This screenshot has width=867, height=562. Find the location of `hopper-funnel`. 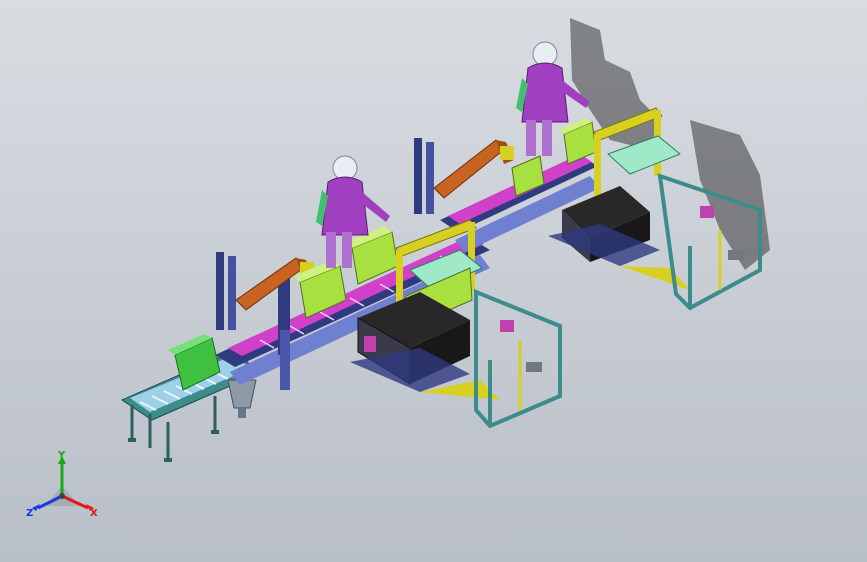

hopper-funnel is located at coordinates (242, 398).